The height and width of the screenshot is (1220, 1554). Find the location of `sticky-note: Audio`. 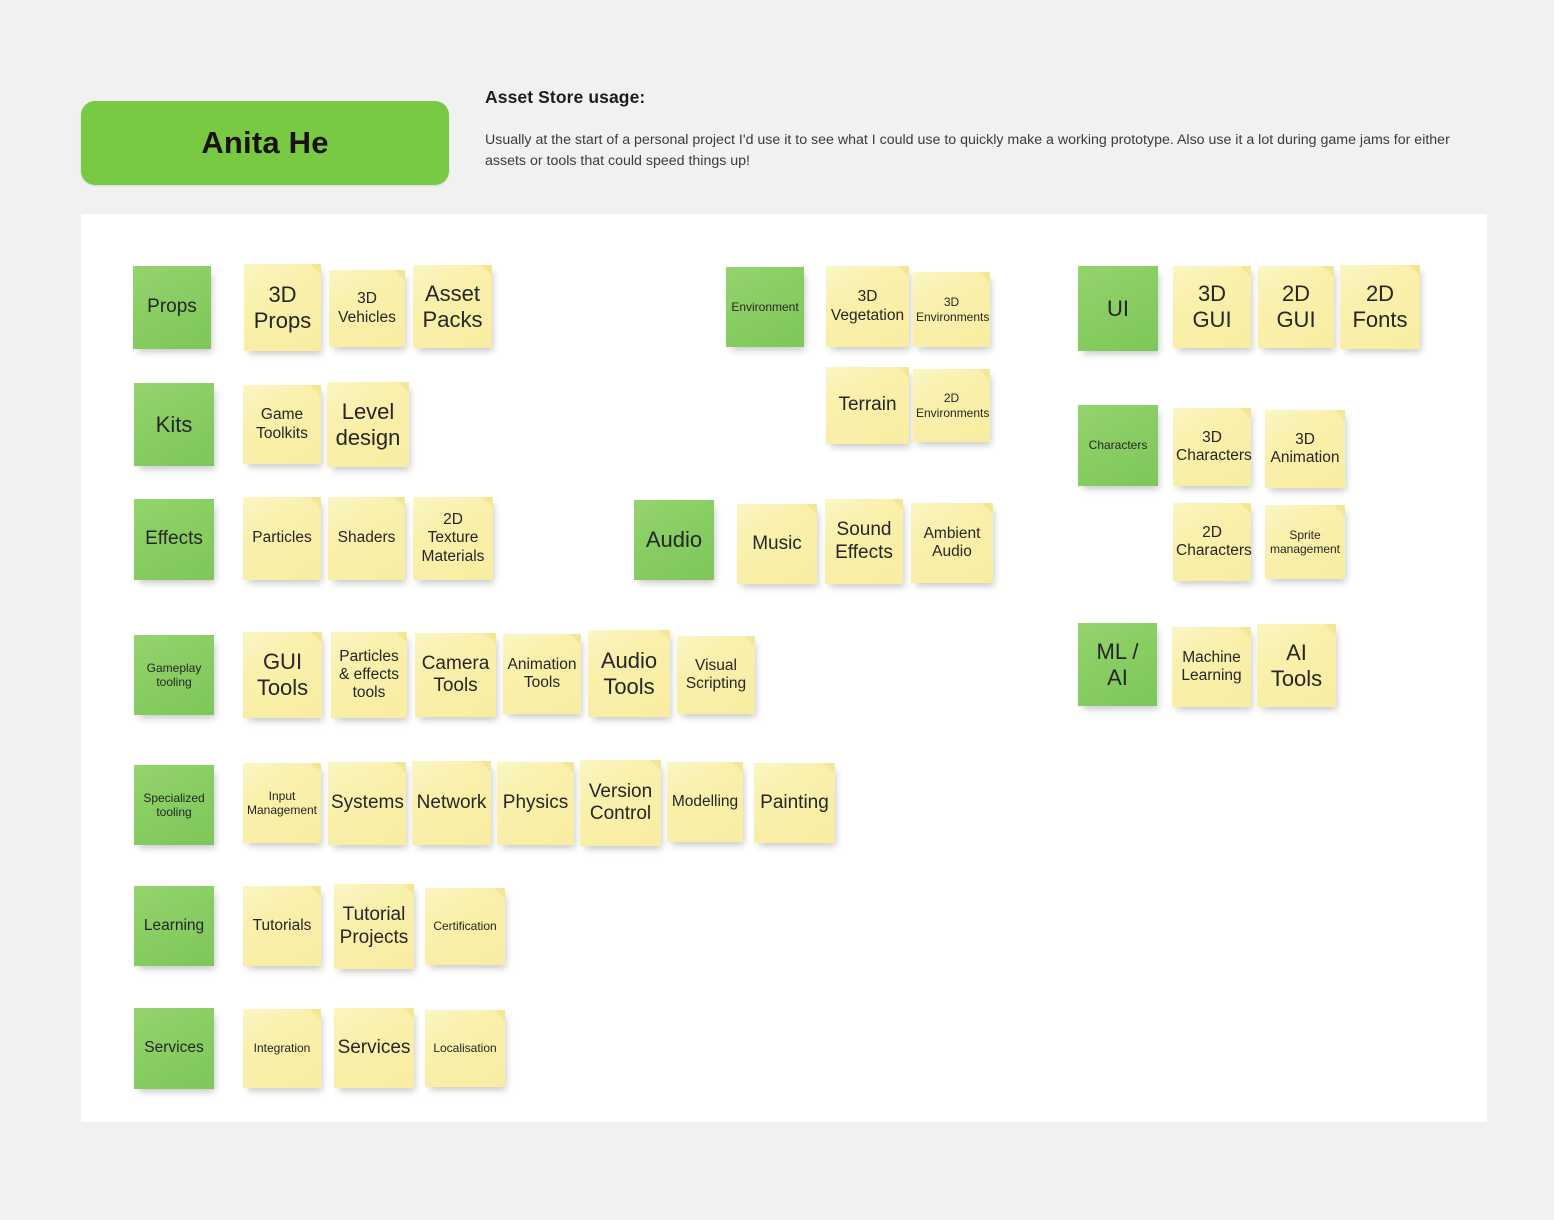

sticky-note: Audio is located at coordinates (674, 540).